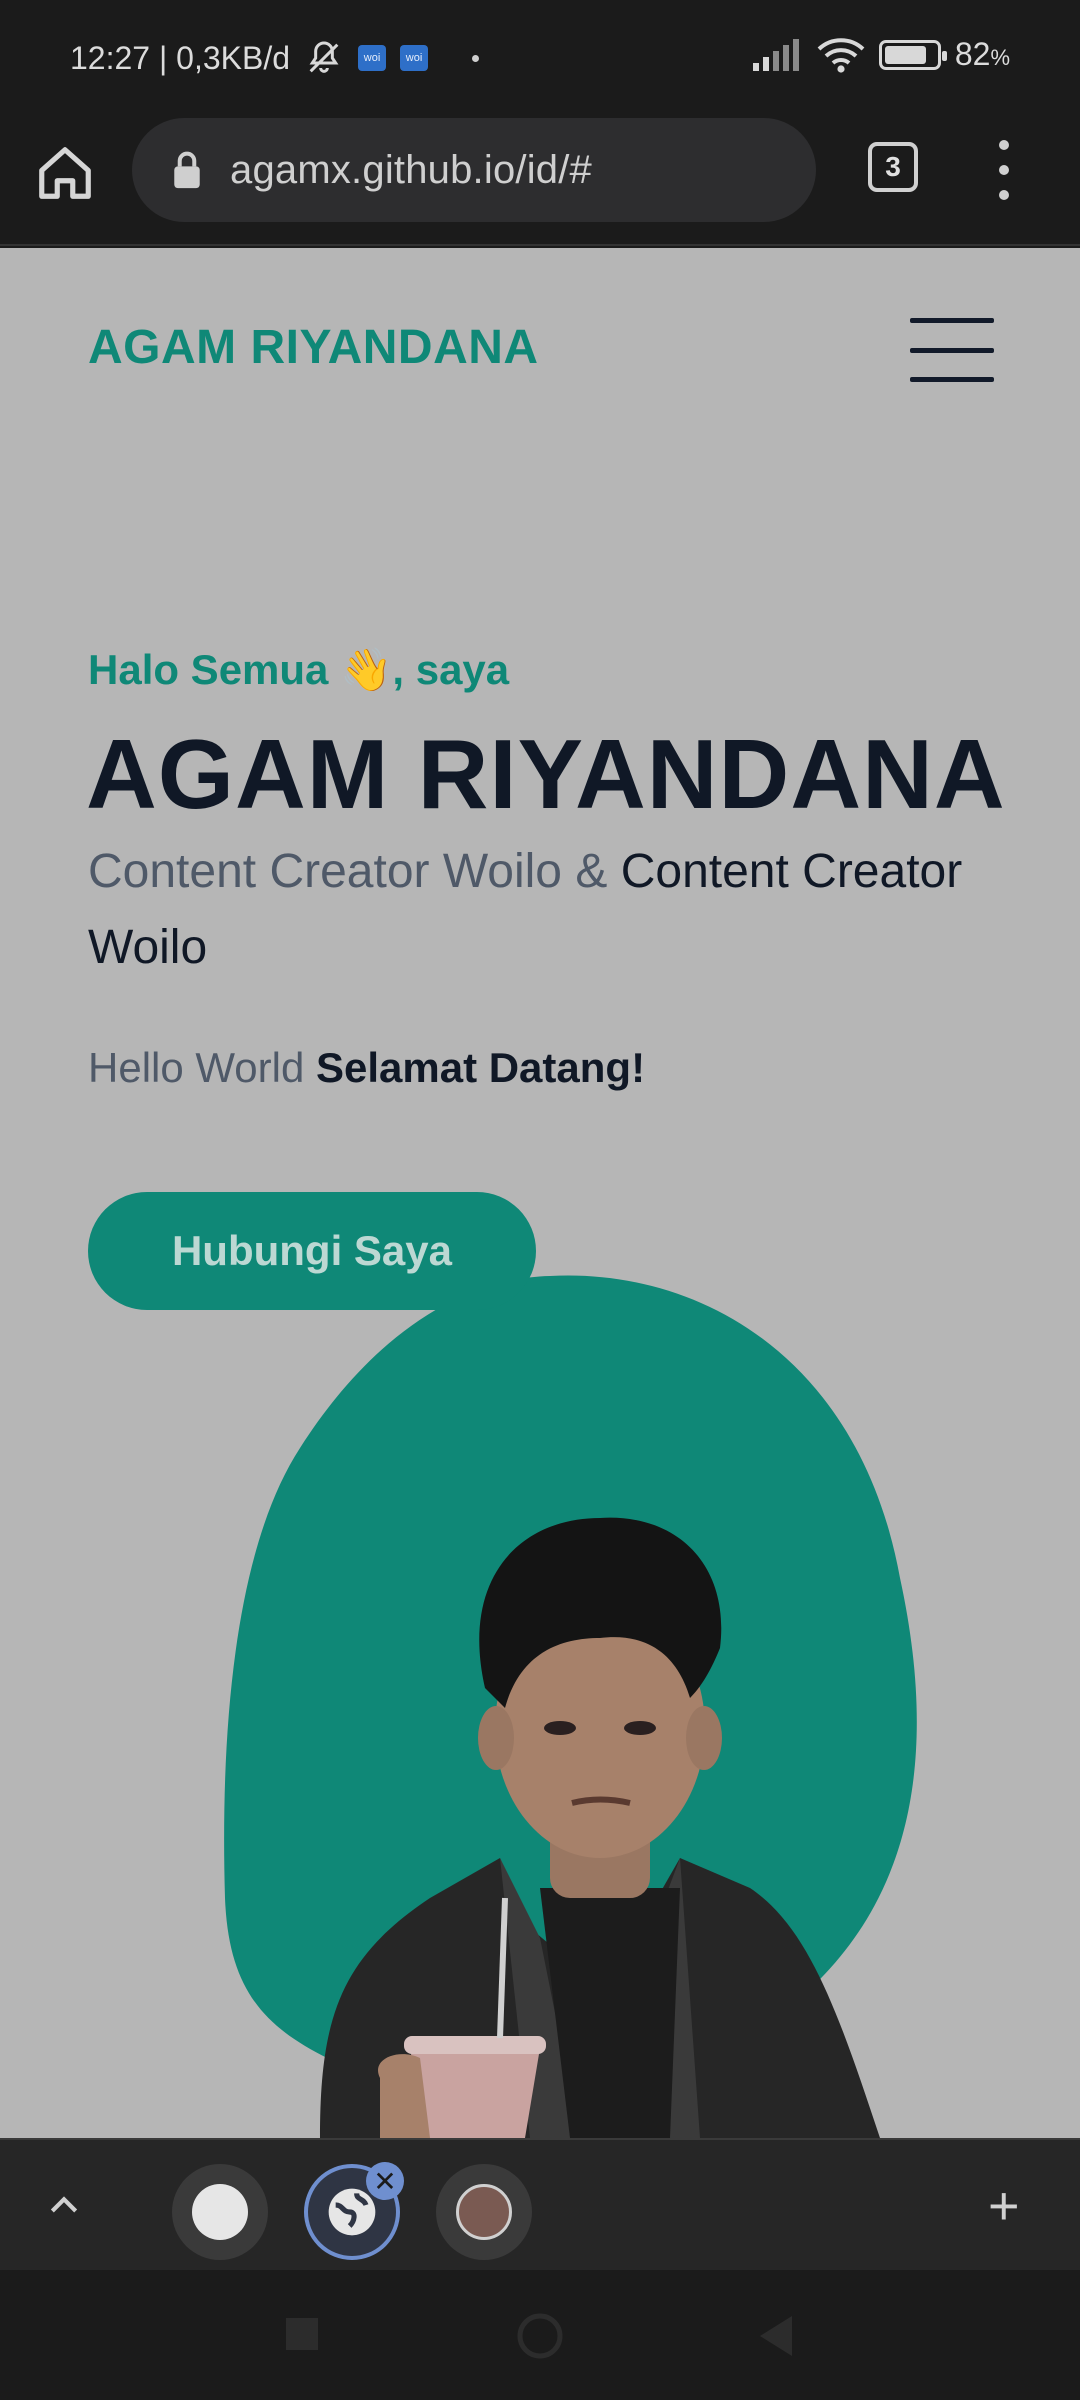 This screenshot has height=2400, width=1080. Describe the element at coordinates (180, 57) in the screenshot. I see `time-and-speed: 12:27 | 0,3KB/d` at that location.